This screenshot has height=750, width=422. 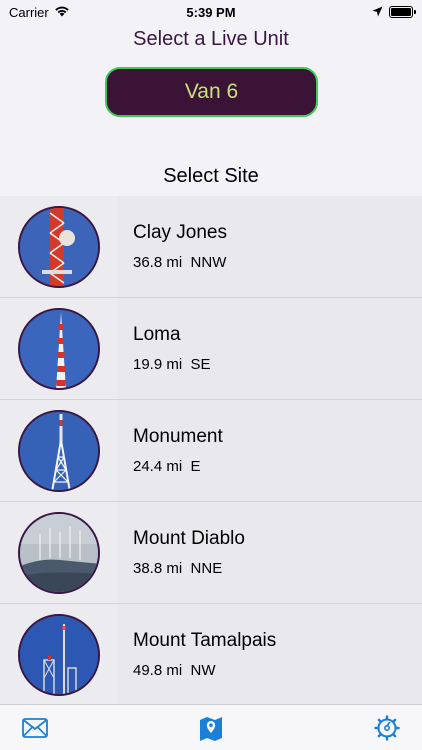 I want to click on gear-icon, so click(x=387, y=727).